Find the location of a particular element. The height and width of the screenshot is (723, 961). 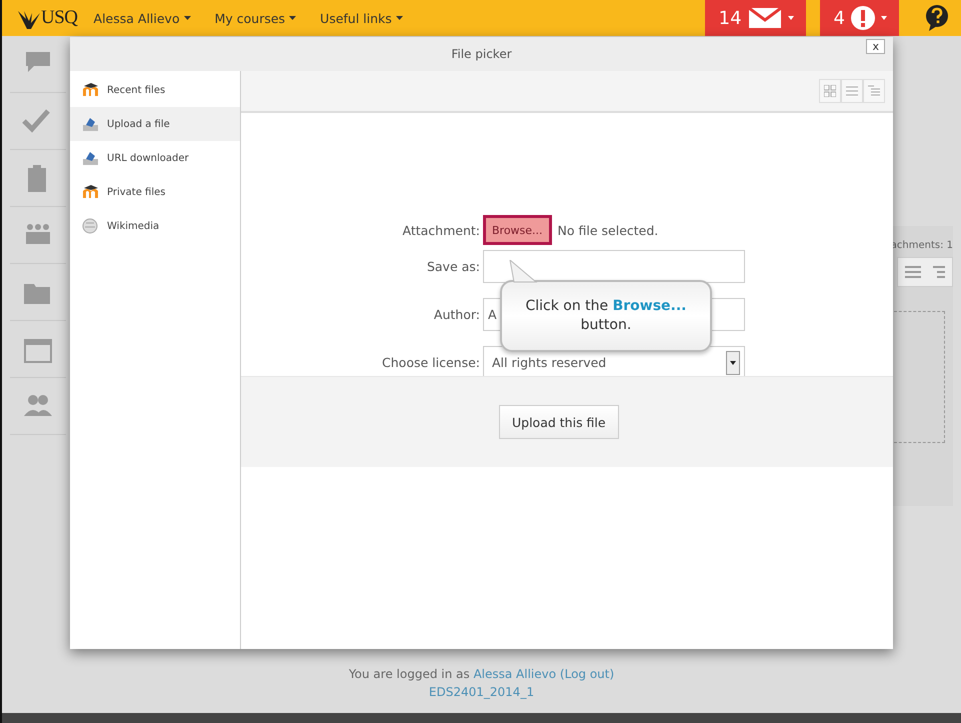

menu-link: My courses is located at coordinates (255, 18).